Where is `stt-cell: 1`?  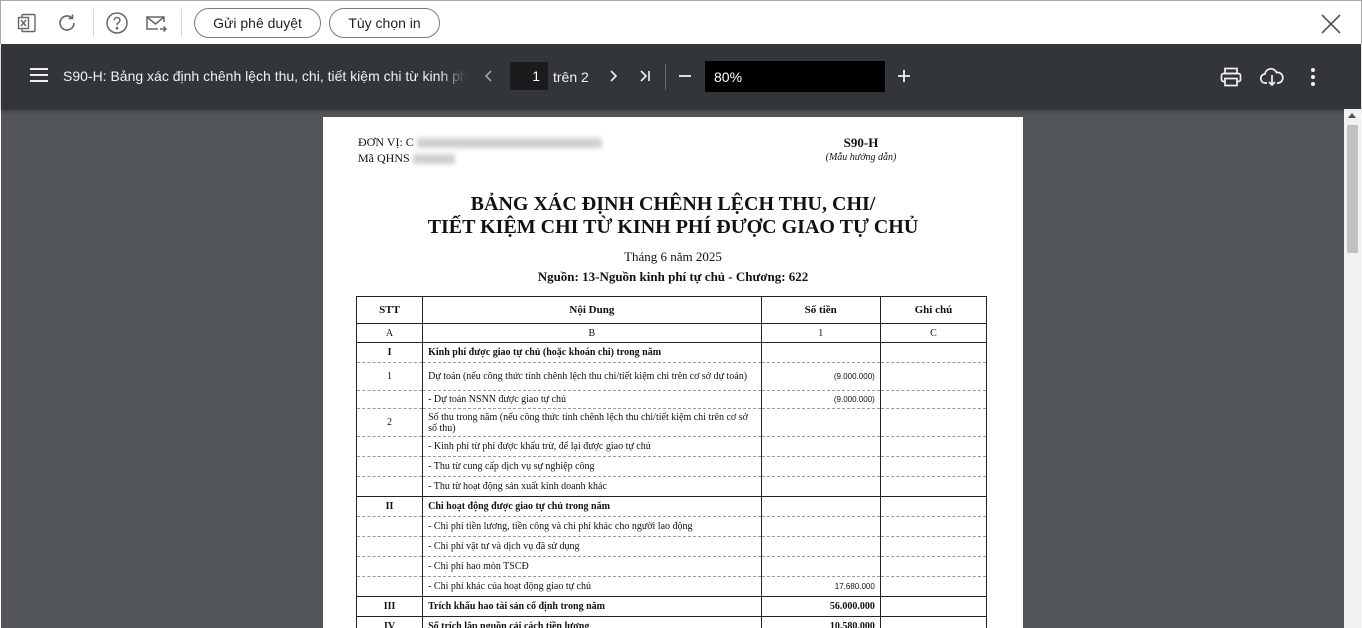
stt-cell: 1 is located at coordinates (389, 376).